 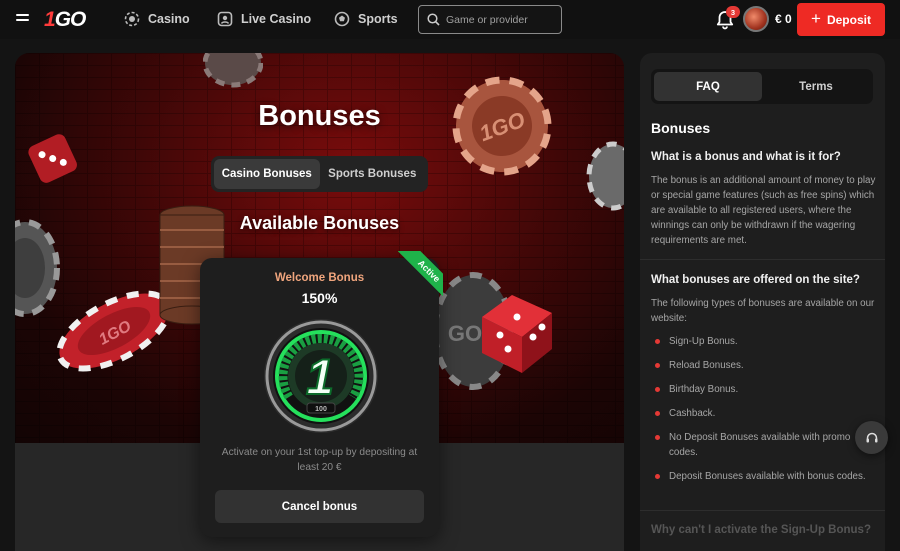 I want to click on balance: € 0, so click(x=783, y=19).